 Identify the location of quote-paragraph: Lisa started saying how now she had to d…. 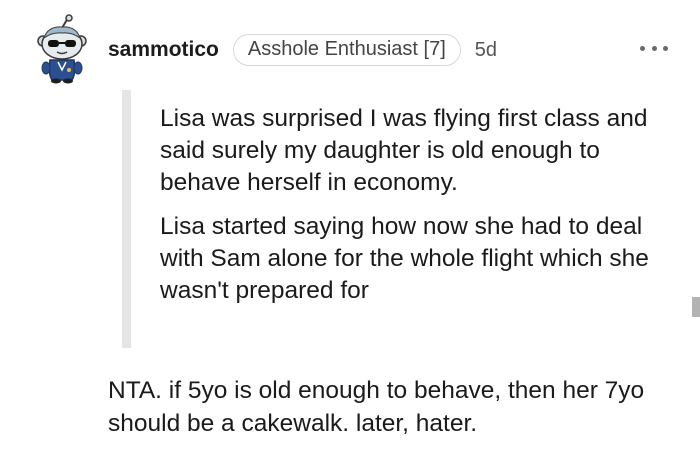
(404, 258).